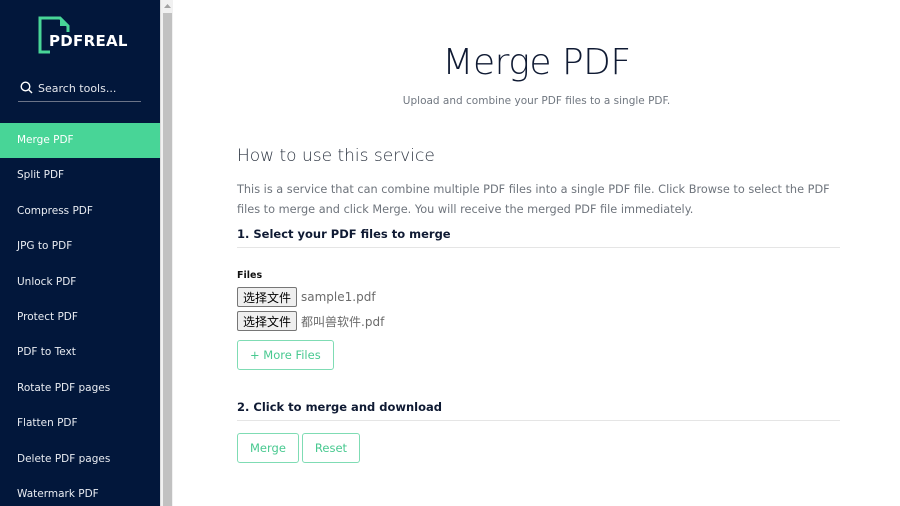 This screenshot has width=900, height=506. I want to click on selected-file-name: sample1.pdf, so click(338, 297).